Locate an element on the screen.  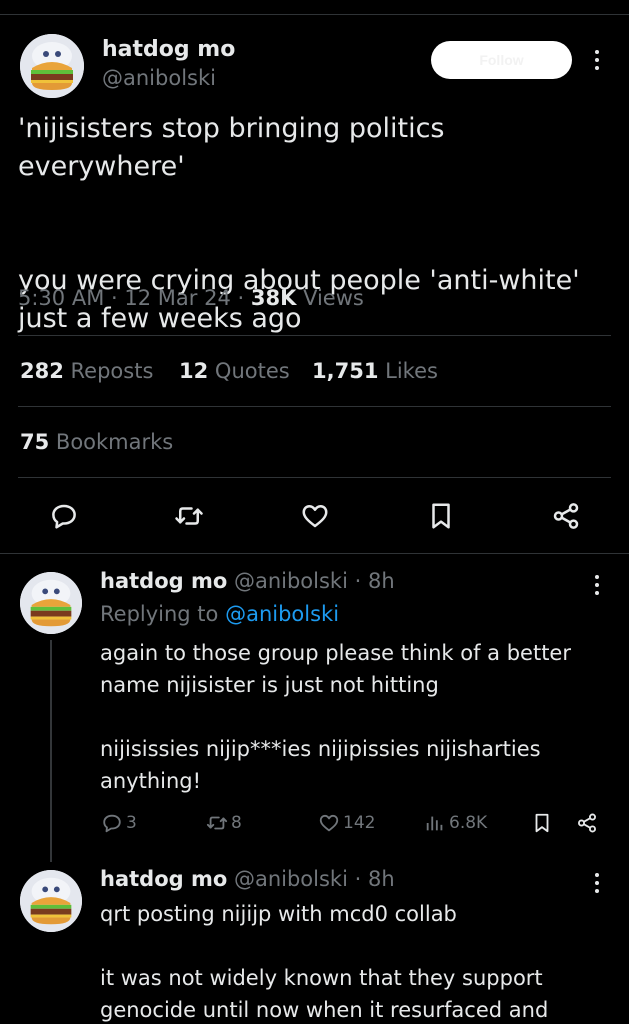
quotes-label: Quotes is located at coordinates (252, 371).